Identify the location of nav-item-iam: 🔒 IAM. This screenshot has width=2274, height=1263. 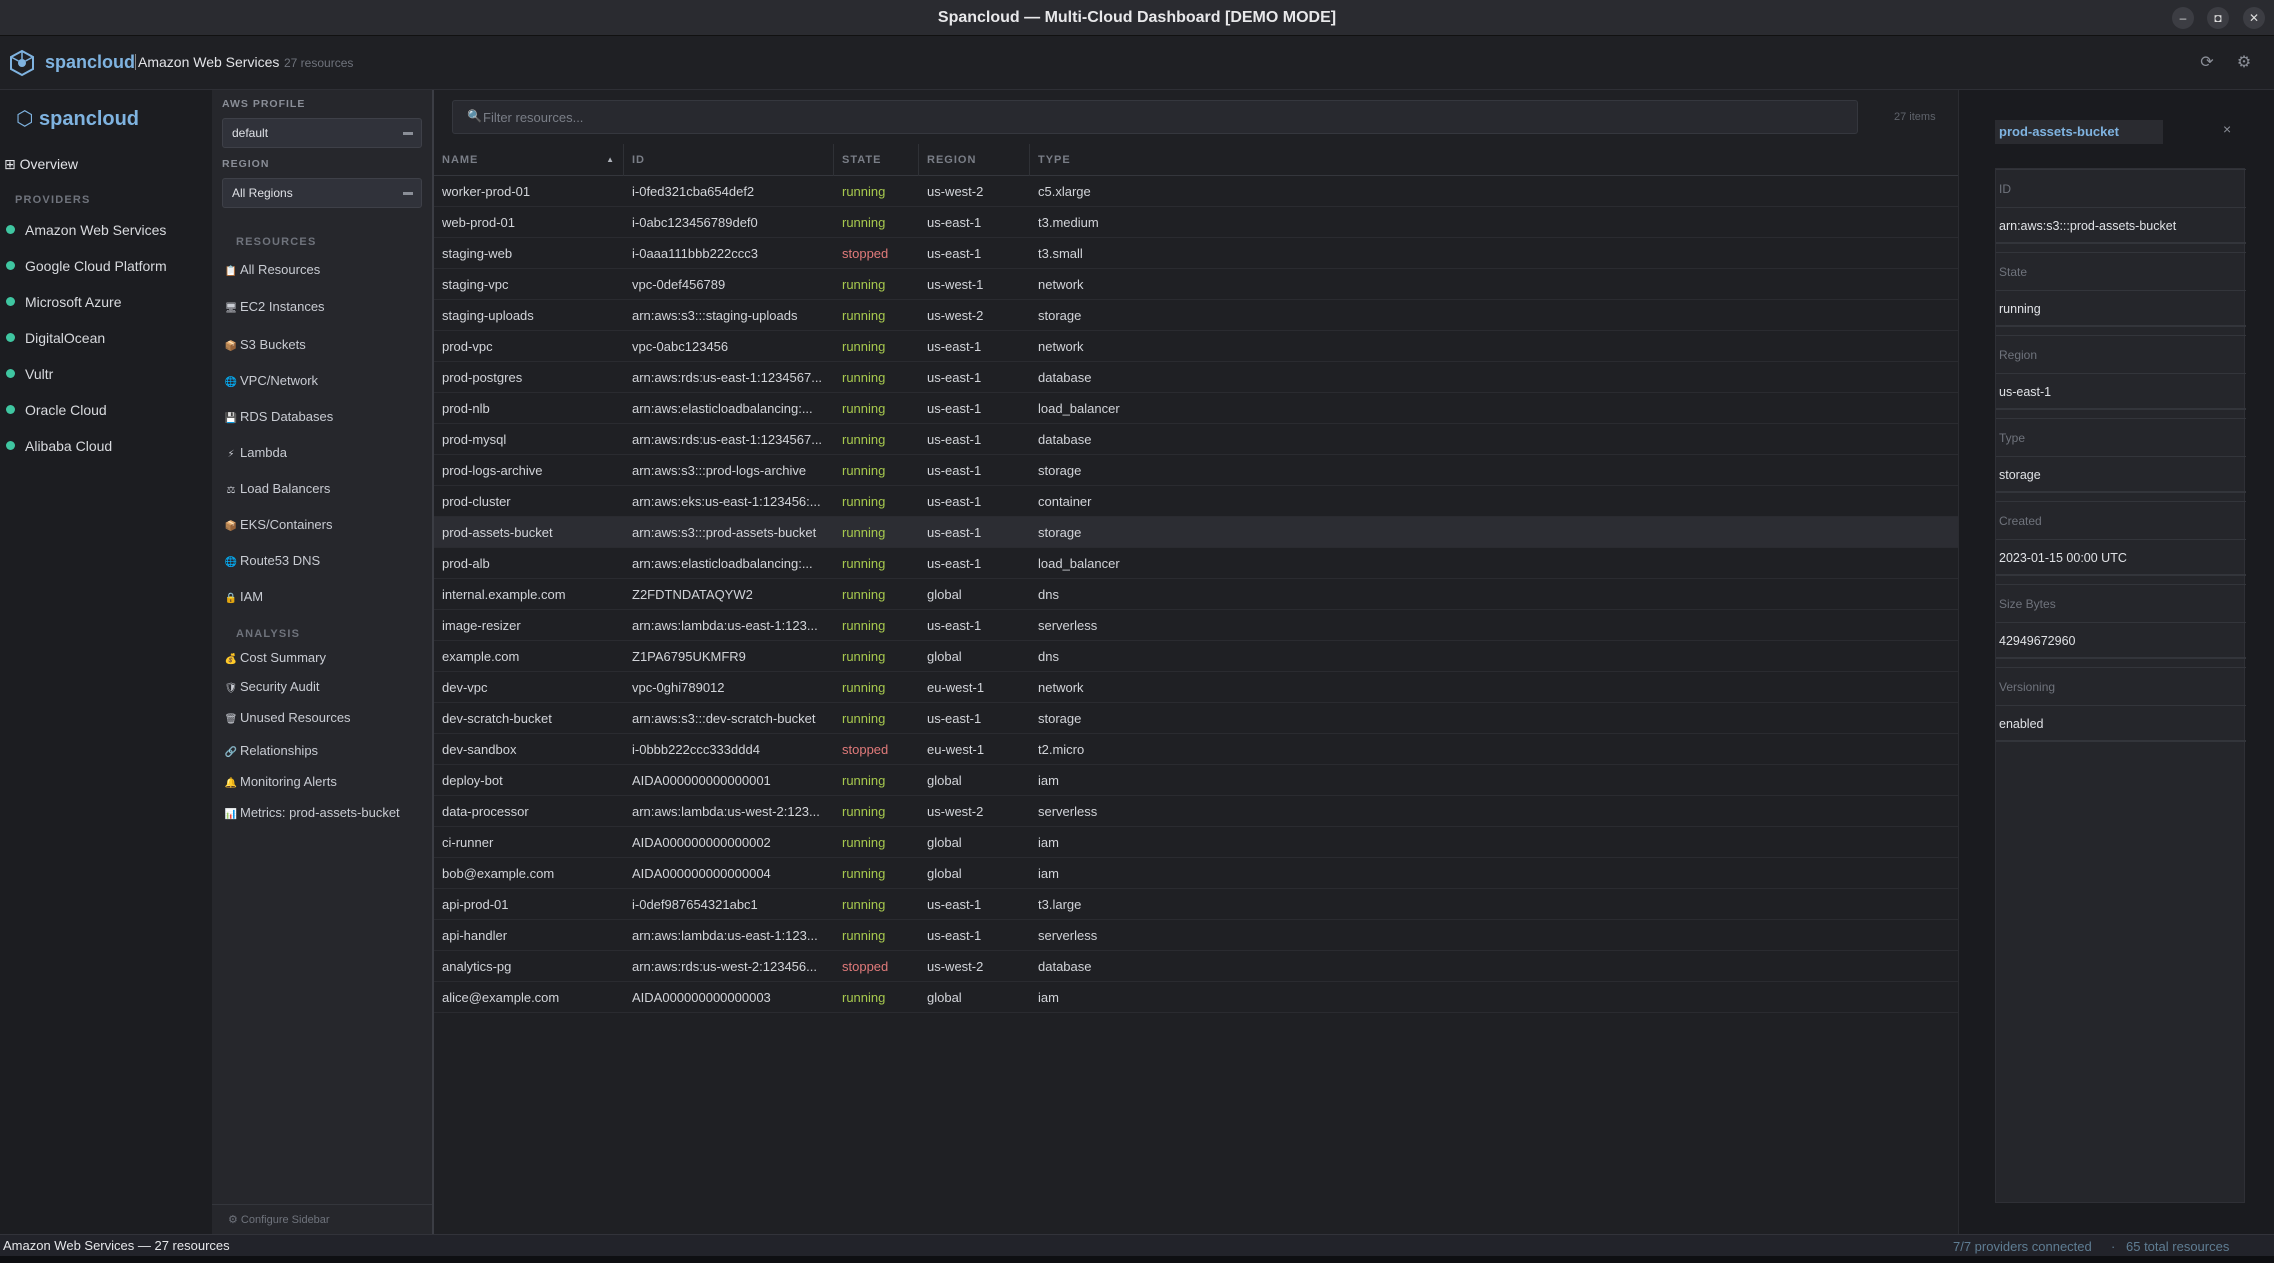
(243, 596).